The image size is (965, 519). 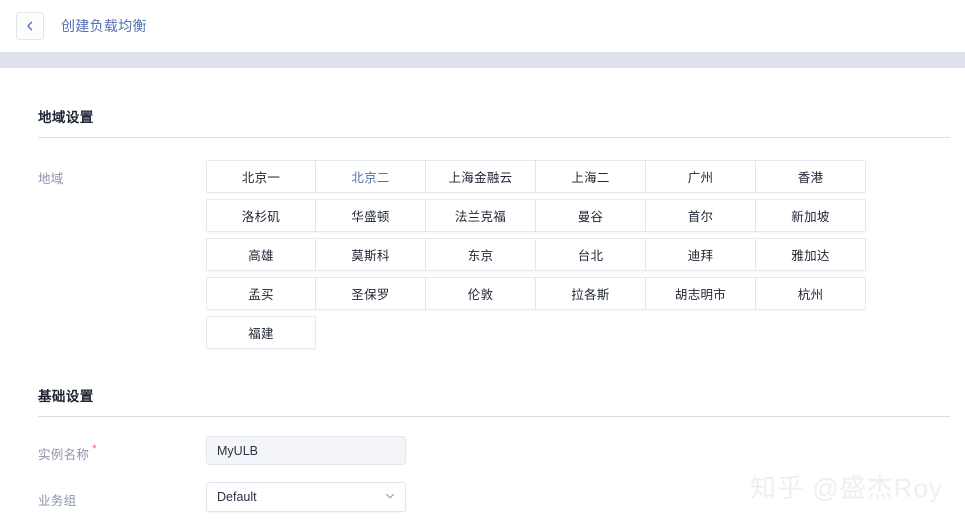 What do you see at coordinates (591, 254) in the screenshot?
I see `region-button: 台北` at bounding box center [591, 254].